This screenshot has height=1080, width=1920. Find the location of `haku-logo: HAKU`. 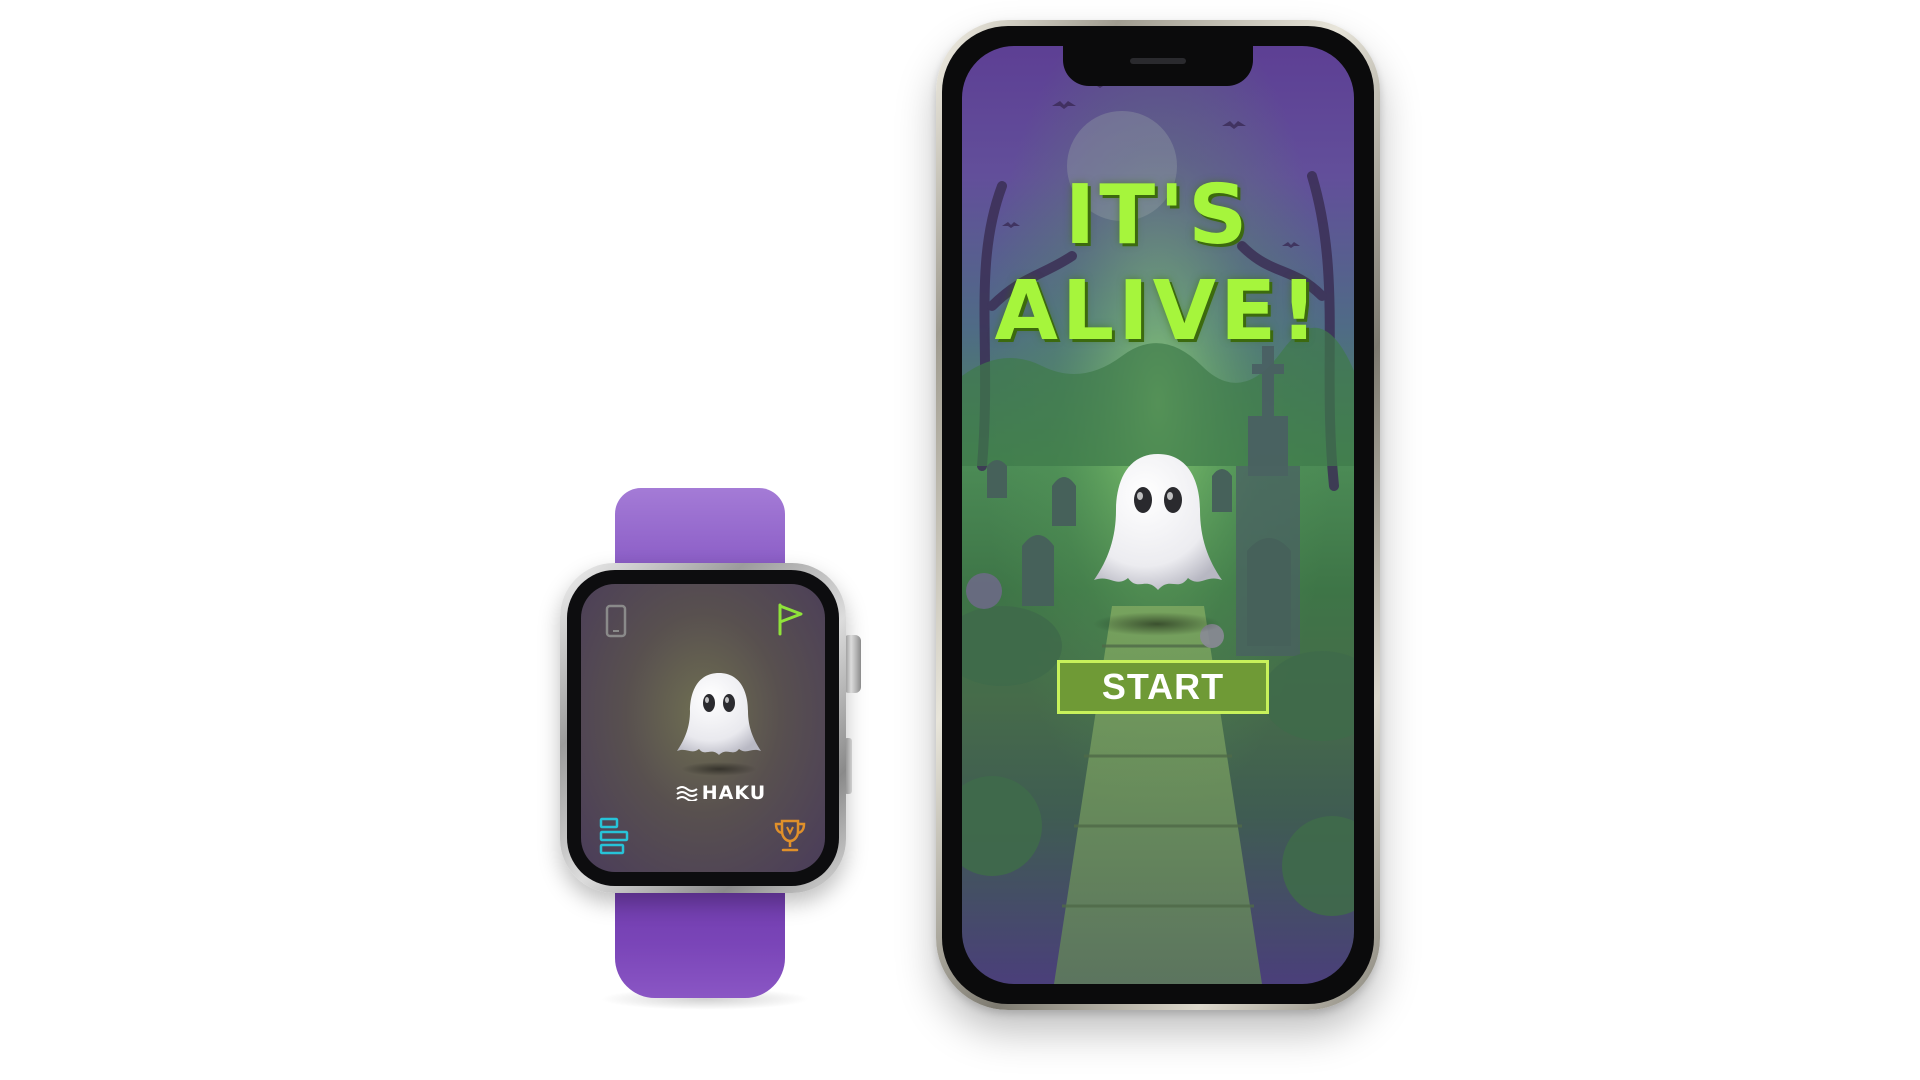

haku-logo: HAKU is located at coordinates (721, 793).